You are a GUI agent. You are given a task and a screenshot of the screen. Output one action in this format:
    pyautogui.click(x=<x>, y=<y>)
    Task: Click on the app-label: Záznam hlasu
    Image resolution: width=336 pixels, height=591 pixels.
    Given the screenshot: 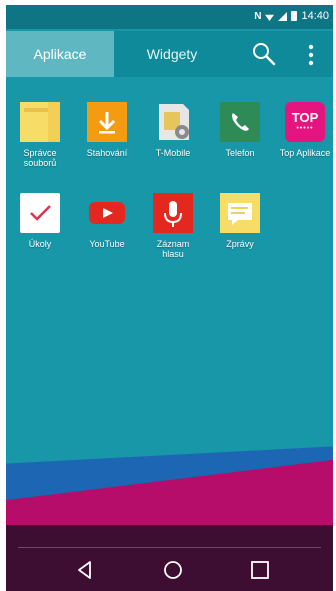 What is the action you would take?
    pyautogui.click(x=173, y=249)
    